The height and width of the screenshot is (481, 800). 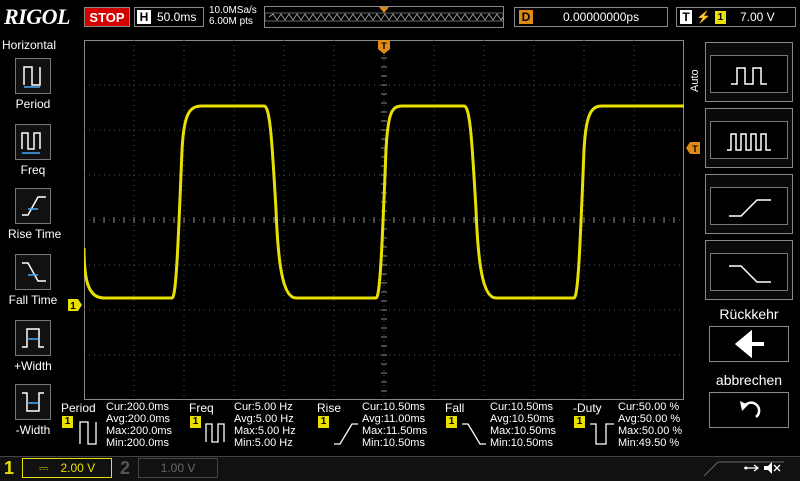 I want to click on rigol-logo: RIGOL, so click(x=37, y=16).